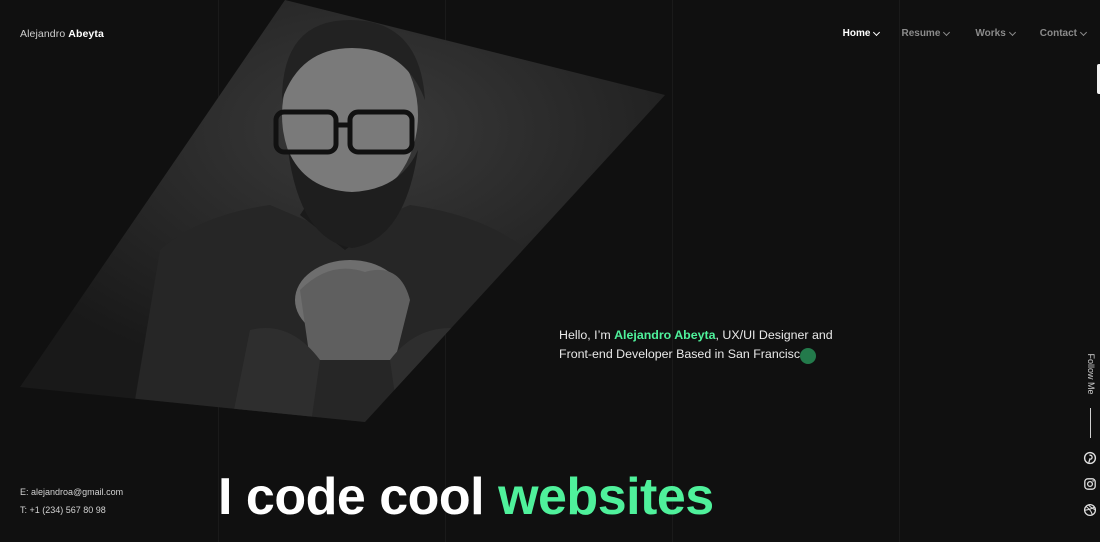  Describe the element at coordinates (990, 33) in the screenshot. I see `nav-item-label: Works` at that location.